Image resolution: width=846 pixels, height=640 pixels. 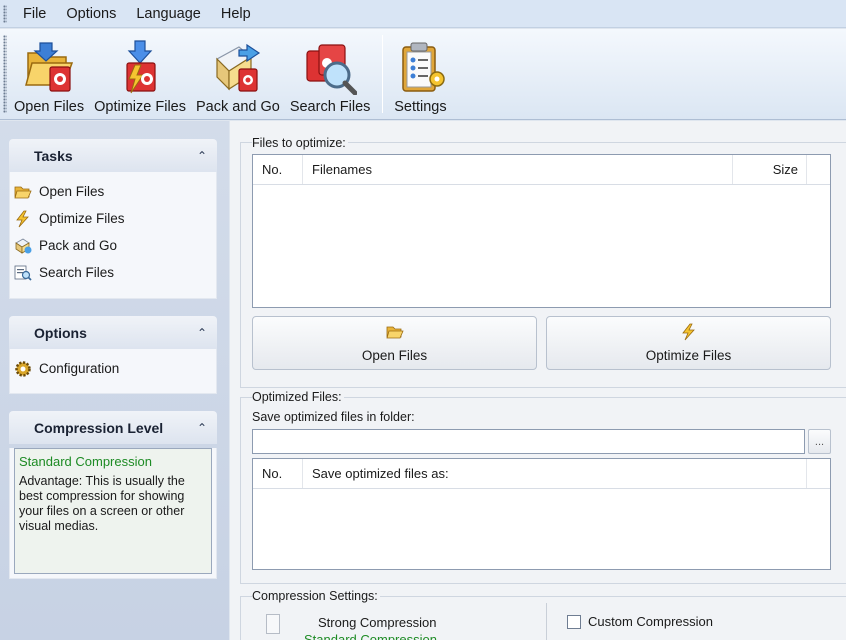 I want to click on optimize-files-button-label: Optimize Files, so click(x=688, y=355).